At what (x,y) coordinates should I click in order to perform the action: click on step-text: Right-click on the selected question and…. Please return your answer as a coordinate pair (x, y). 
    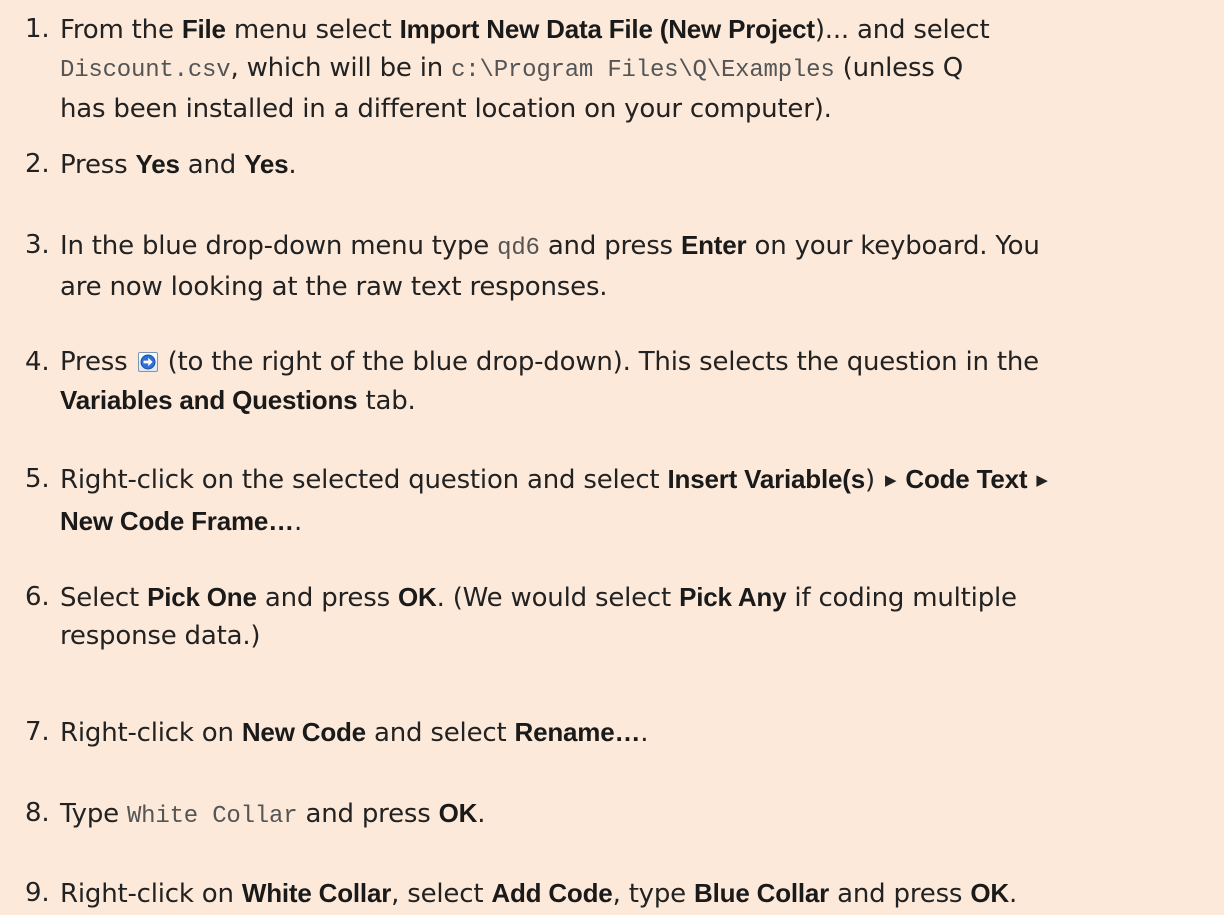
    Looking at the image, I should click on (635, 500).